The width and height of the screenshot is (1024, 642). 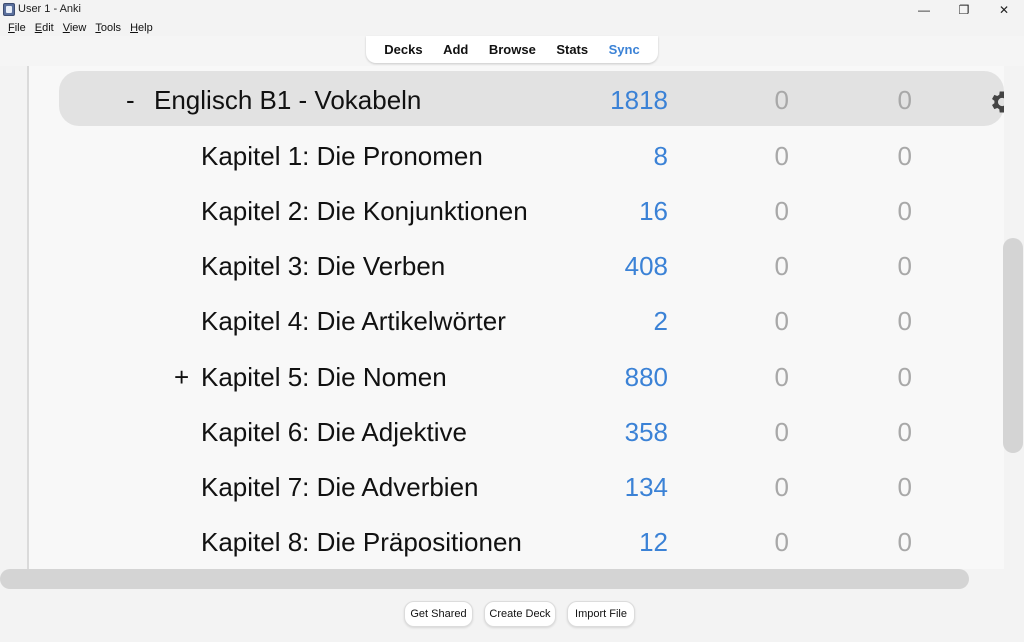 What do you see at coordinates (646, 432) in the screenshot?
I see `new-count: 358` at bounding box center [646, 432].